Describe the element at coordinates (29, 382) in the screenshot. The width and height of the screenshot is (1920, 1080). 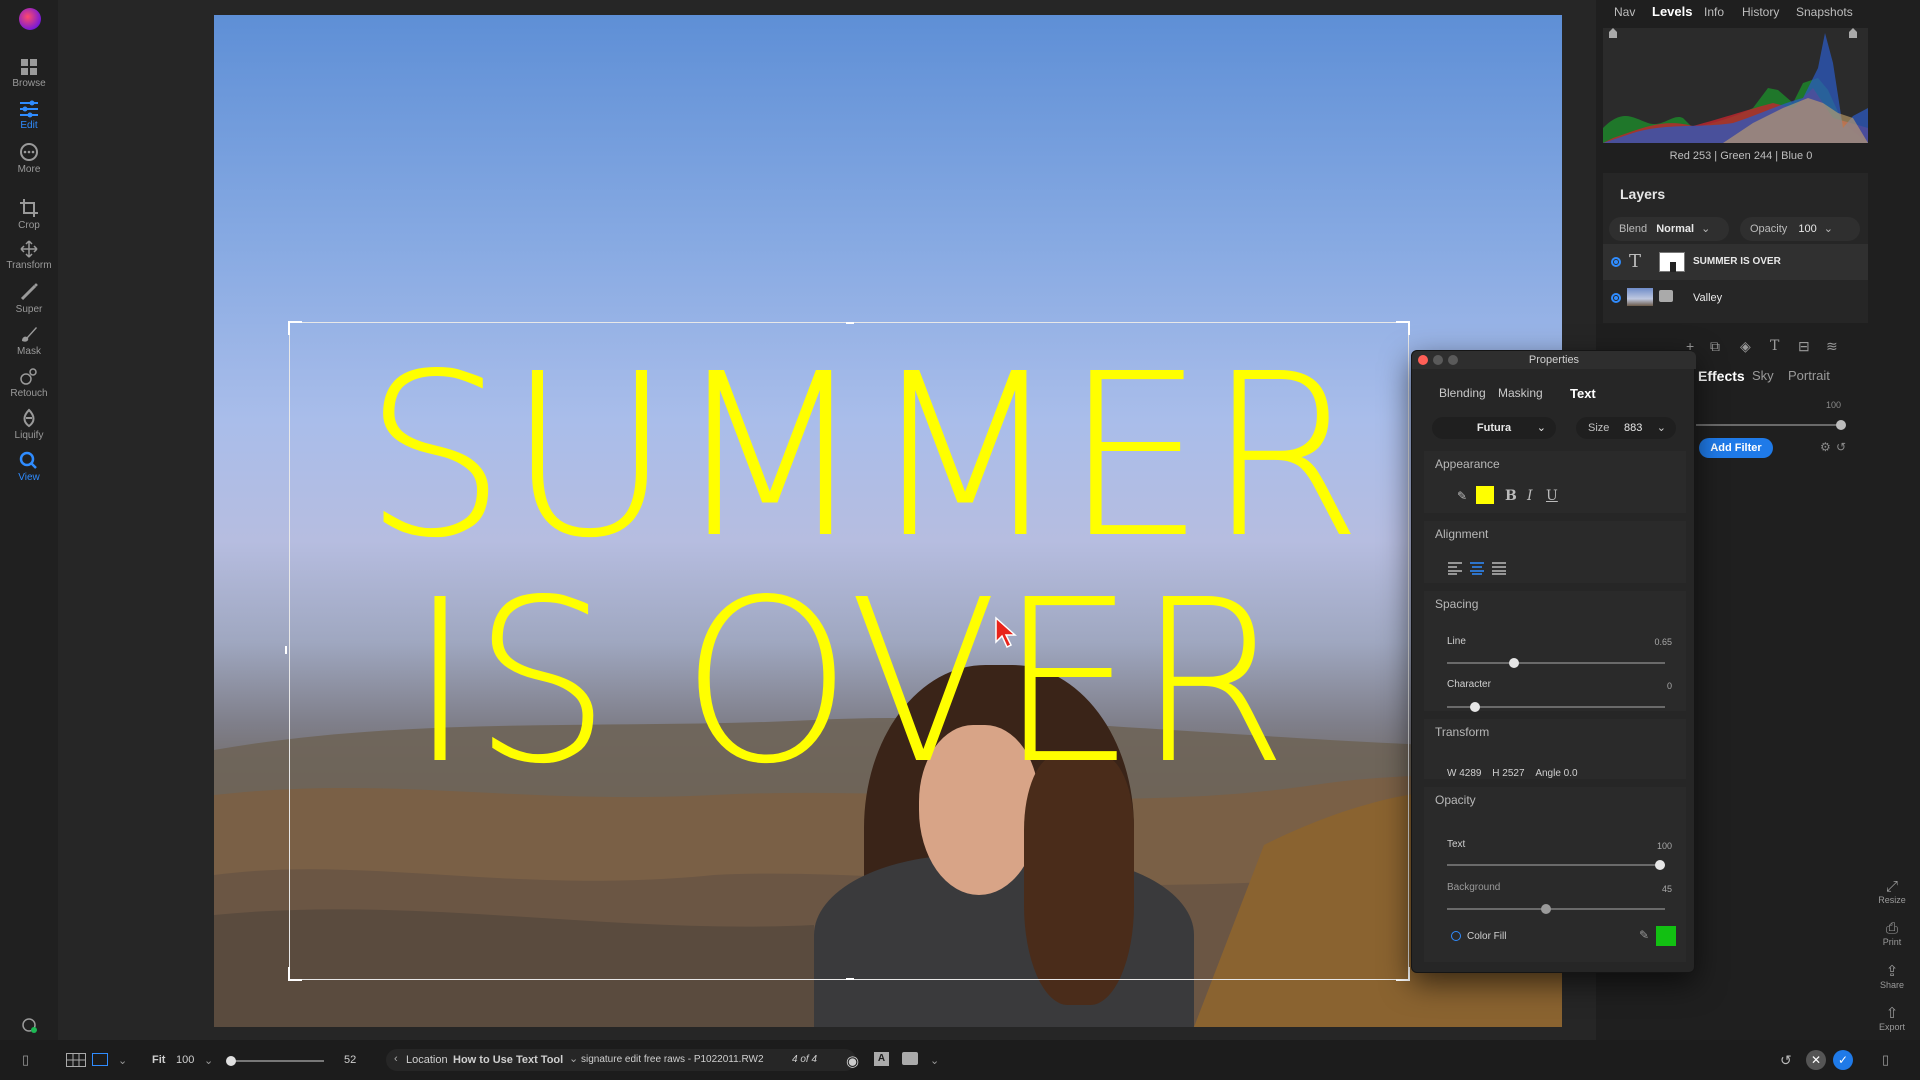
I see `tool-retouch: Retouch` at that location.